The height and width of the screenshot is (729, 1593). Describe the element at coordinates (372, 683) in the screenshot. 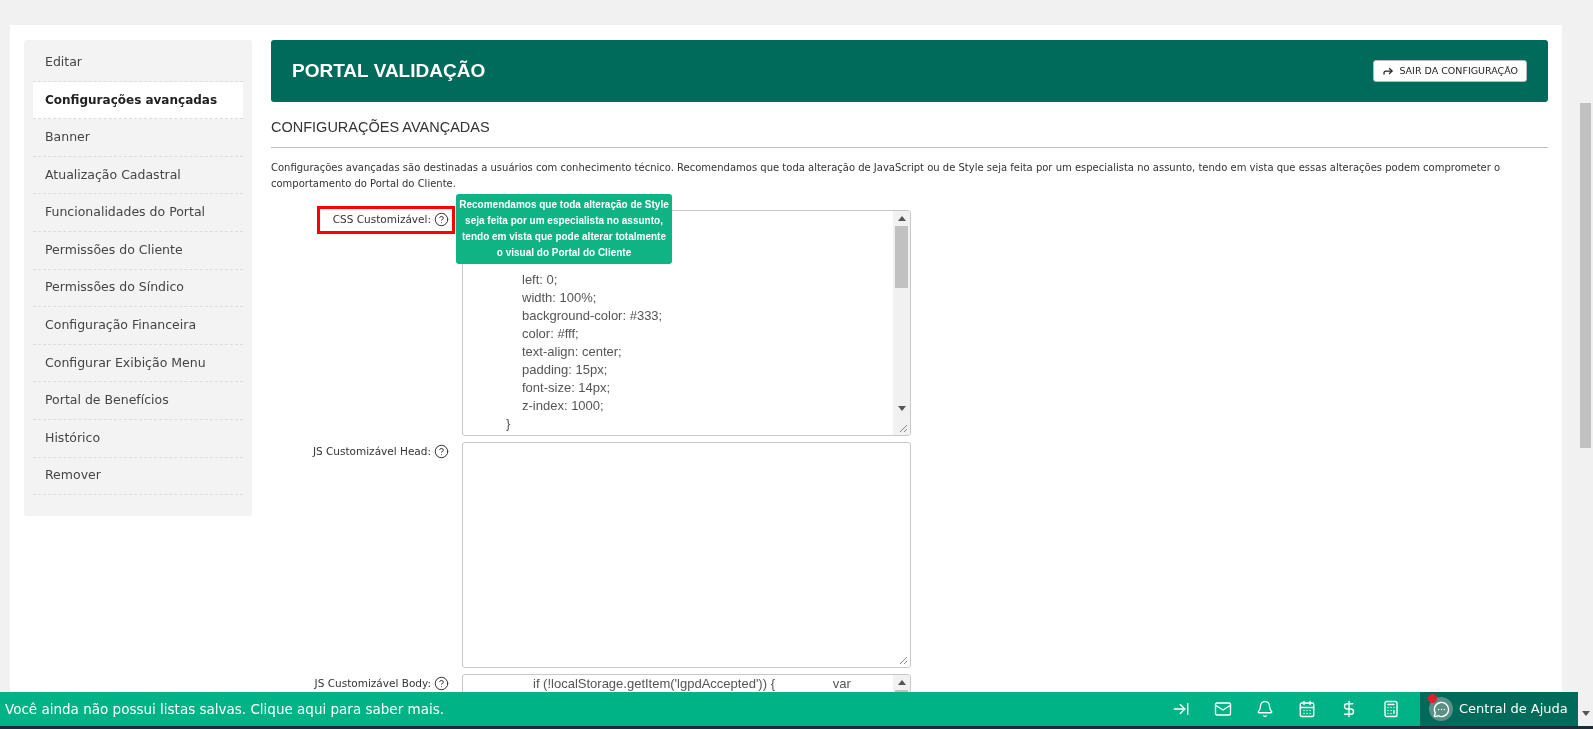

I see `field-label: JS Customizável Body:` at that location.